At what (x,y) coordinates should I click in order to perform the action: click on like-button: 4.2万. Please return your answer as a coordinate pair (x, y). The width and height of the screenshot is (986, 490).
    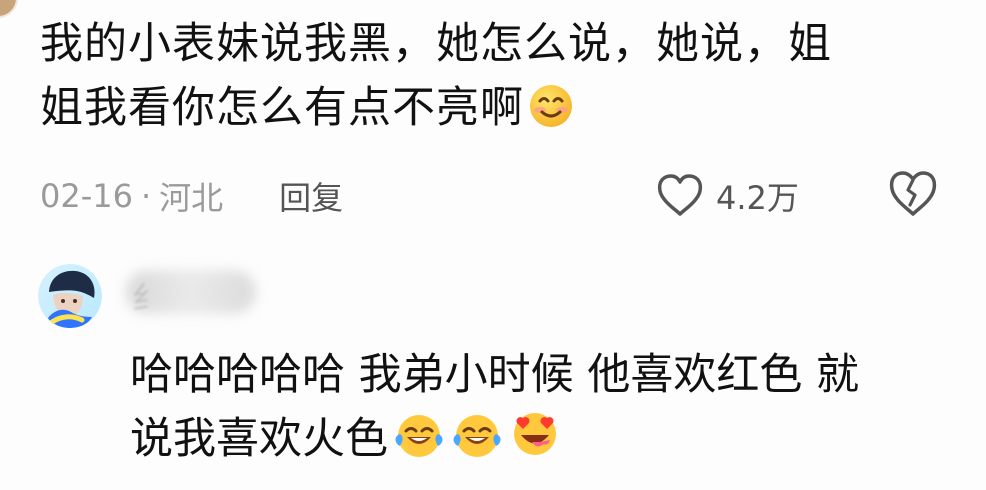
    Looking at the image, I should click on (727, 196).